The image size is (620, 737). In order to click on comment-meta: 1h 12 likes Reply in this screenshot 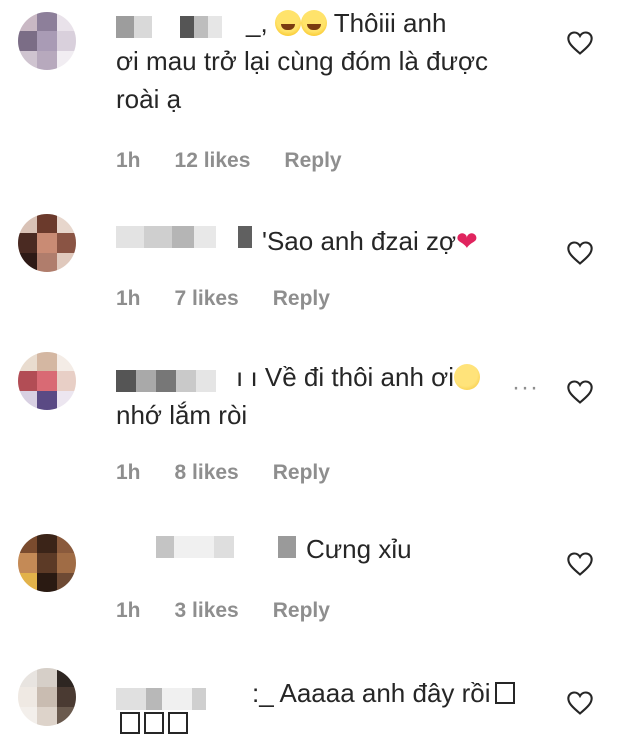, I will do `click(229, 161)`.